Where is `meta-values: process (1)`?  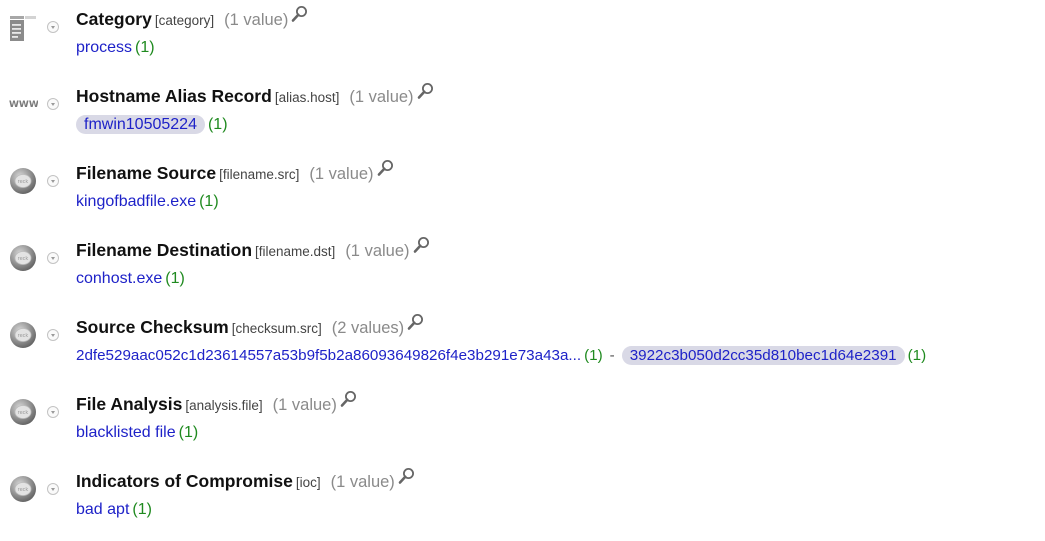 meta-values: process (1) is located at coordinates (115, 48).